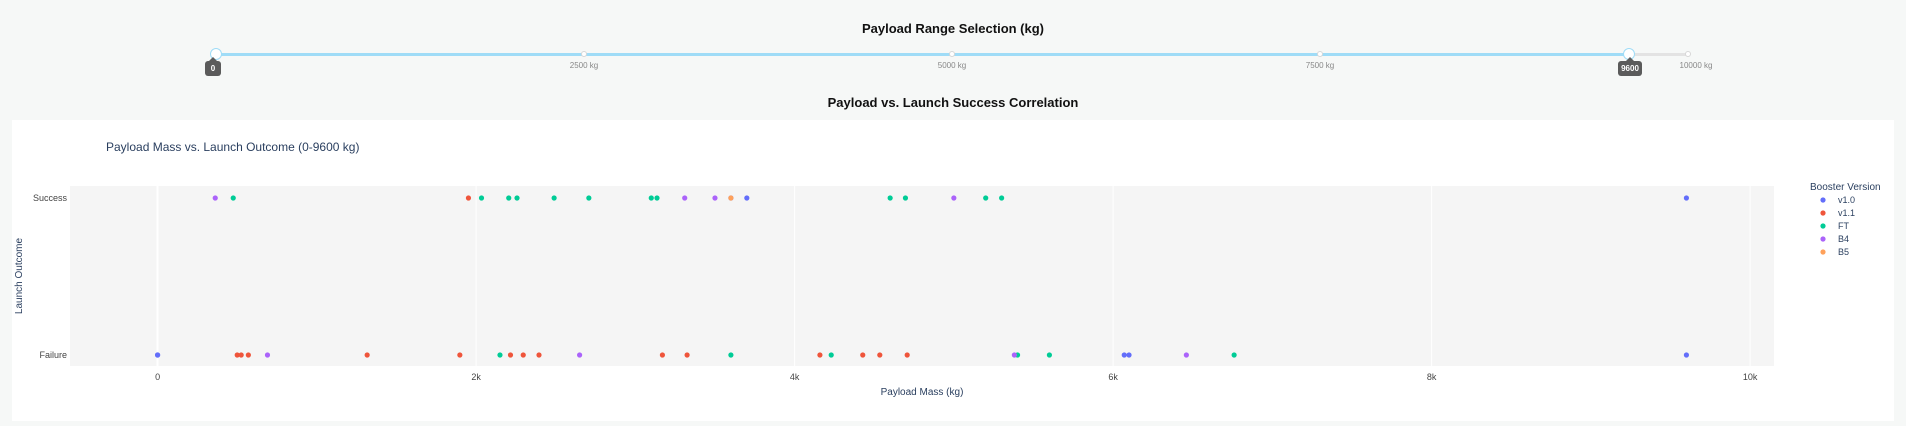  What do you see at coordinates (1845, 219) in the screenshot?
I see `legend: Booster Version v1.0 v1.1 FT B4 B5` at bounding box center [1845, 219].